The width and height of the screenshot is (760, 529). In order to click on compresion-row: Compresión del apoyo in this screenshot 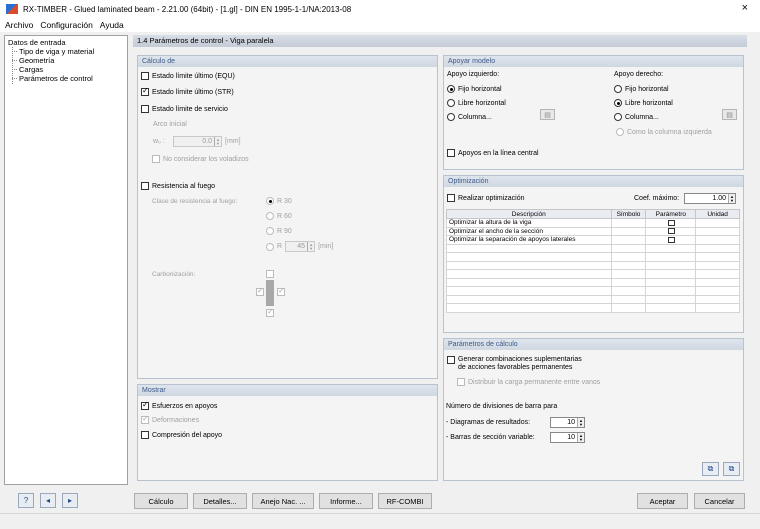, I will do `click(181, 435)`.